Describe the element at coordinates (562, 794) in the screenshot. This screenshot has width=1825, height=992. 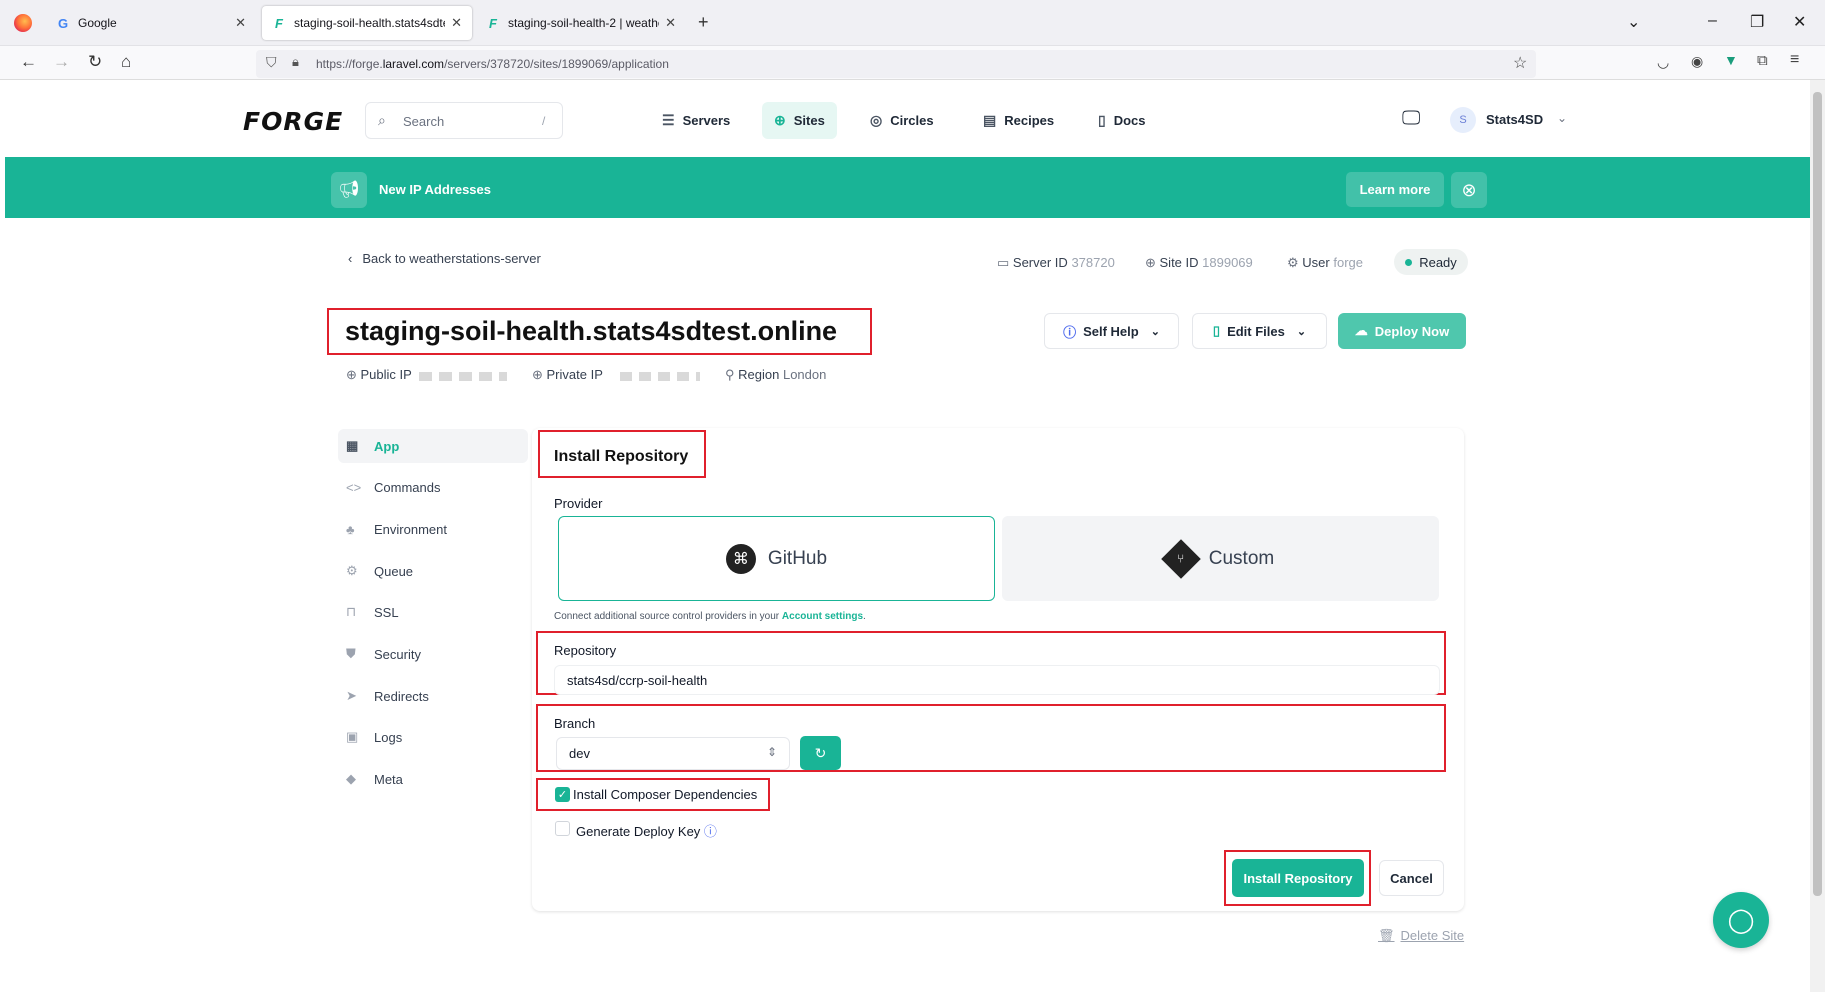
I see `install-composer-checkbox: ✓` at that location.